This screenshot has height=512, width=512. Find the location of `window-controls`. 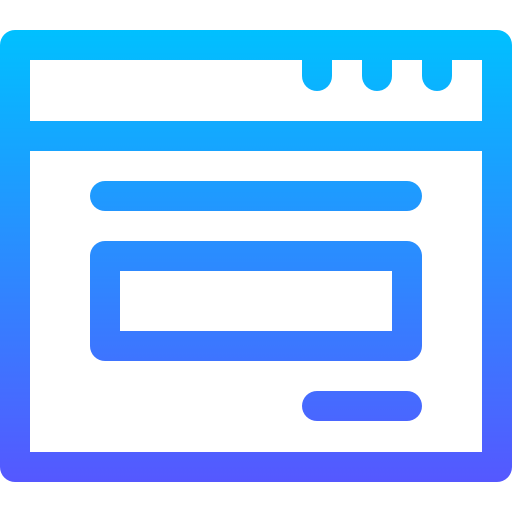

window-controls is located at coordinates (377, 73).